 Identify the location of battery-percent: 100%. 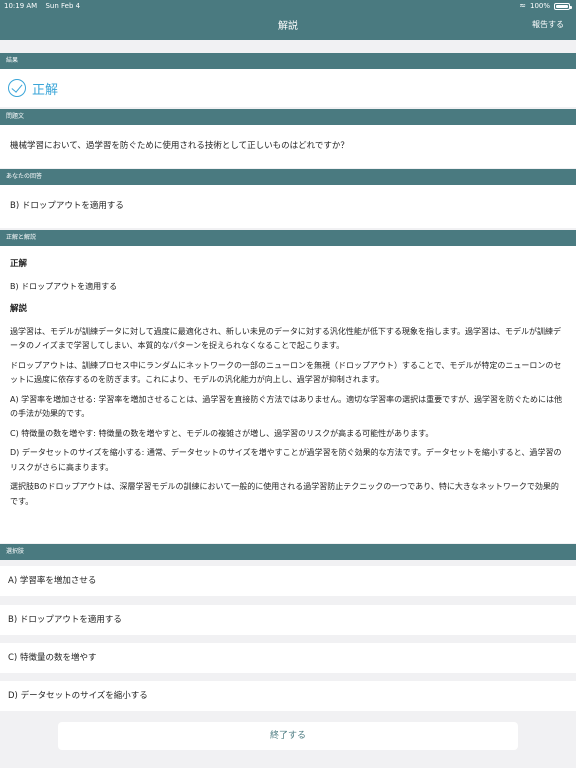
(539, 6).